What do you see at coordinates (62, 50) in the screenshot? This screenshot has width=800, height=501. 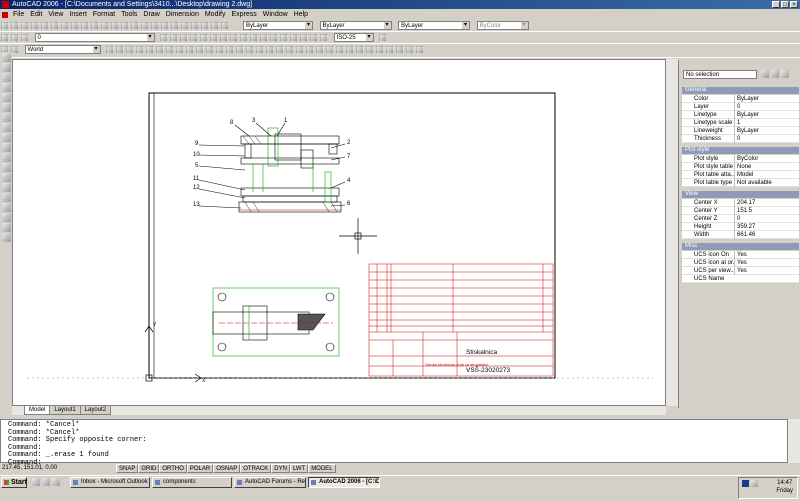 I see `ucs-combo: World` at bounding box center [62, 50].